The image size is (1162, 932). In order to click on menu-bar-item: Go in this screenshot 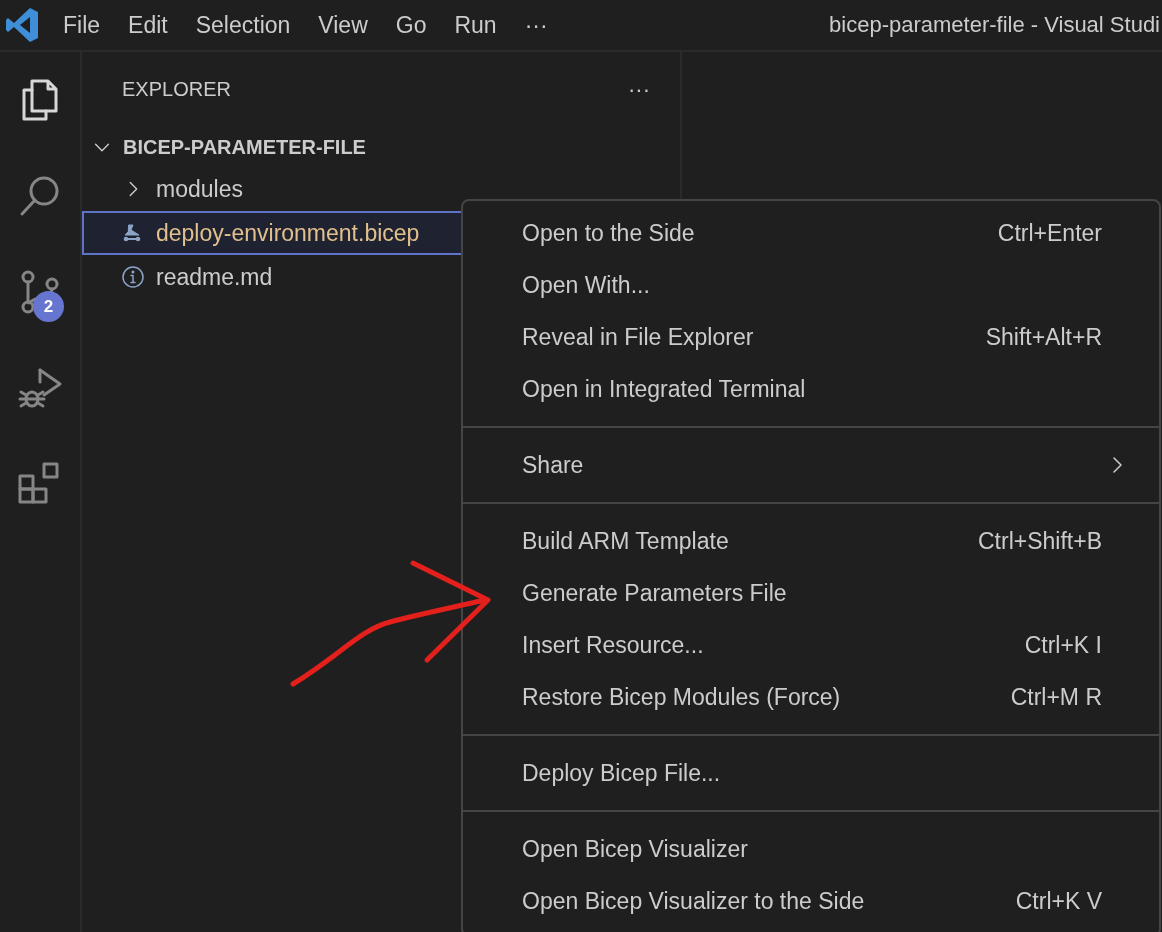, I will do `click(411, 25)`.